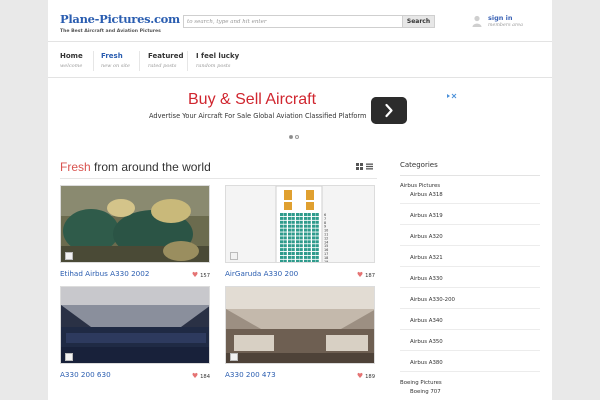 This screenshot has height=400, width=600. What do you see at coordinates (426, 363) in the screenshot?
I see `category-item: Airbus A380` at bounding box center [426, 363].